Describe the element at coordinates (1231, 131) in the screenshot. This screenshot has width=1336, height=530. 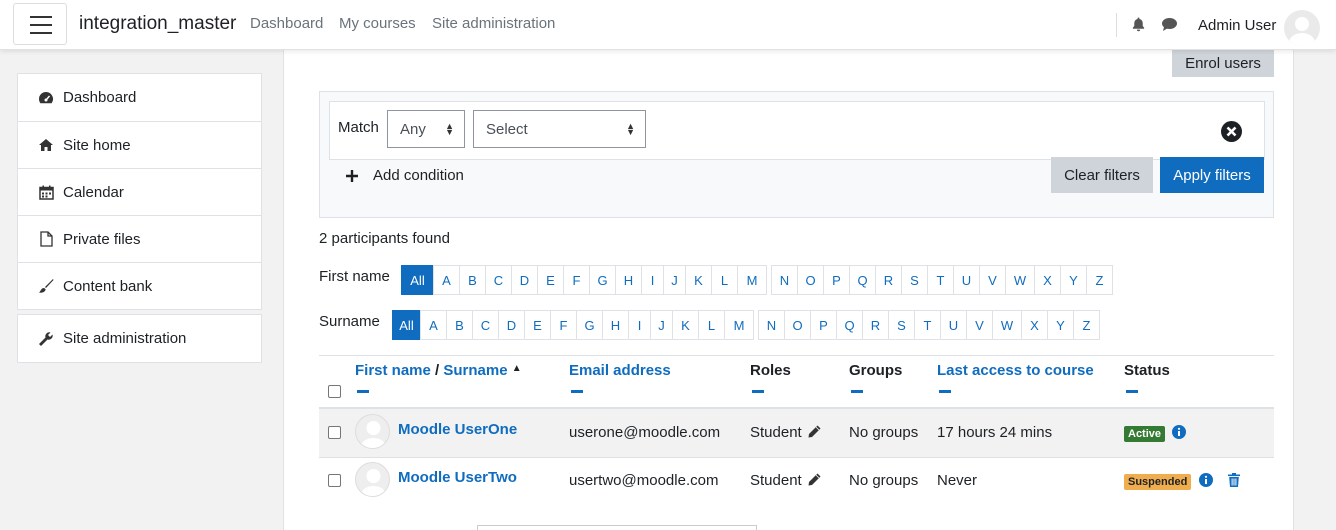
I see `remove-condition-icon` at that location.